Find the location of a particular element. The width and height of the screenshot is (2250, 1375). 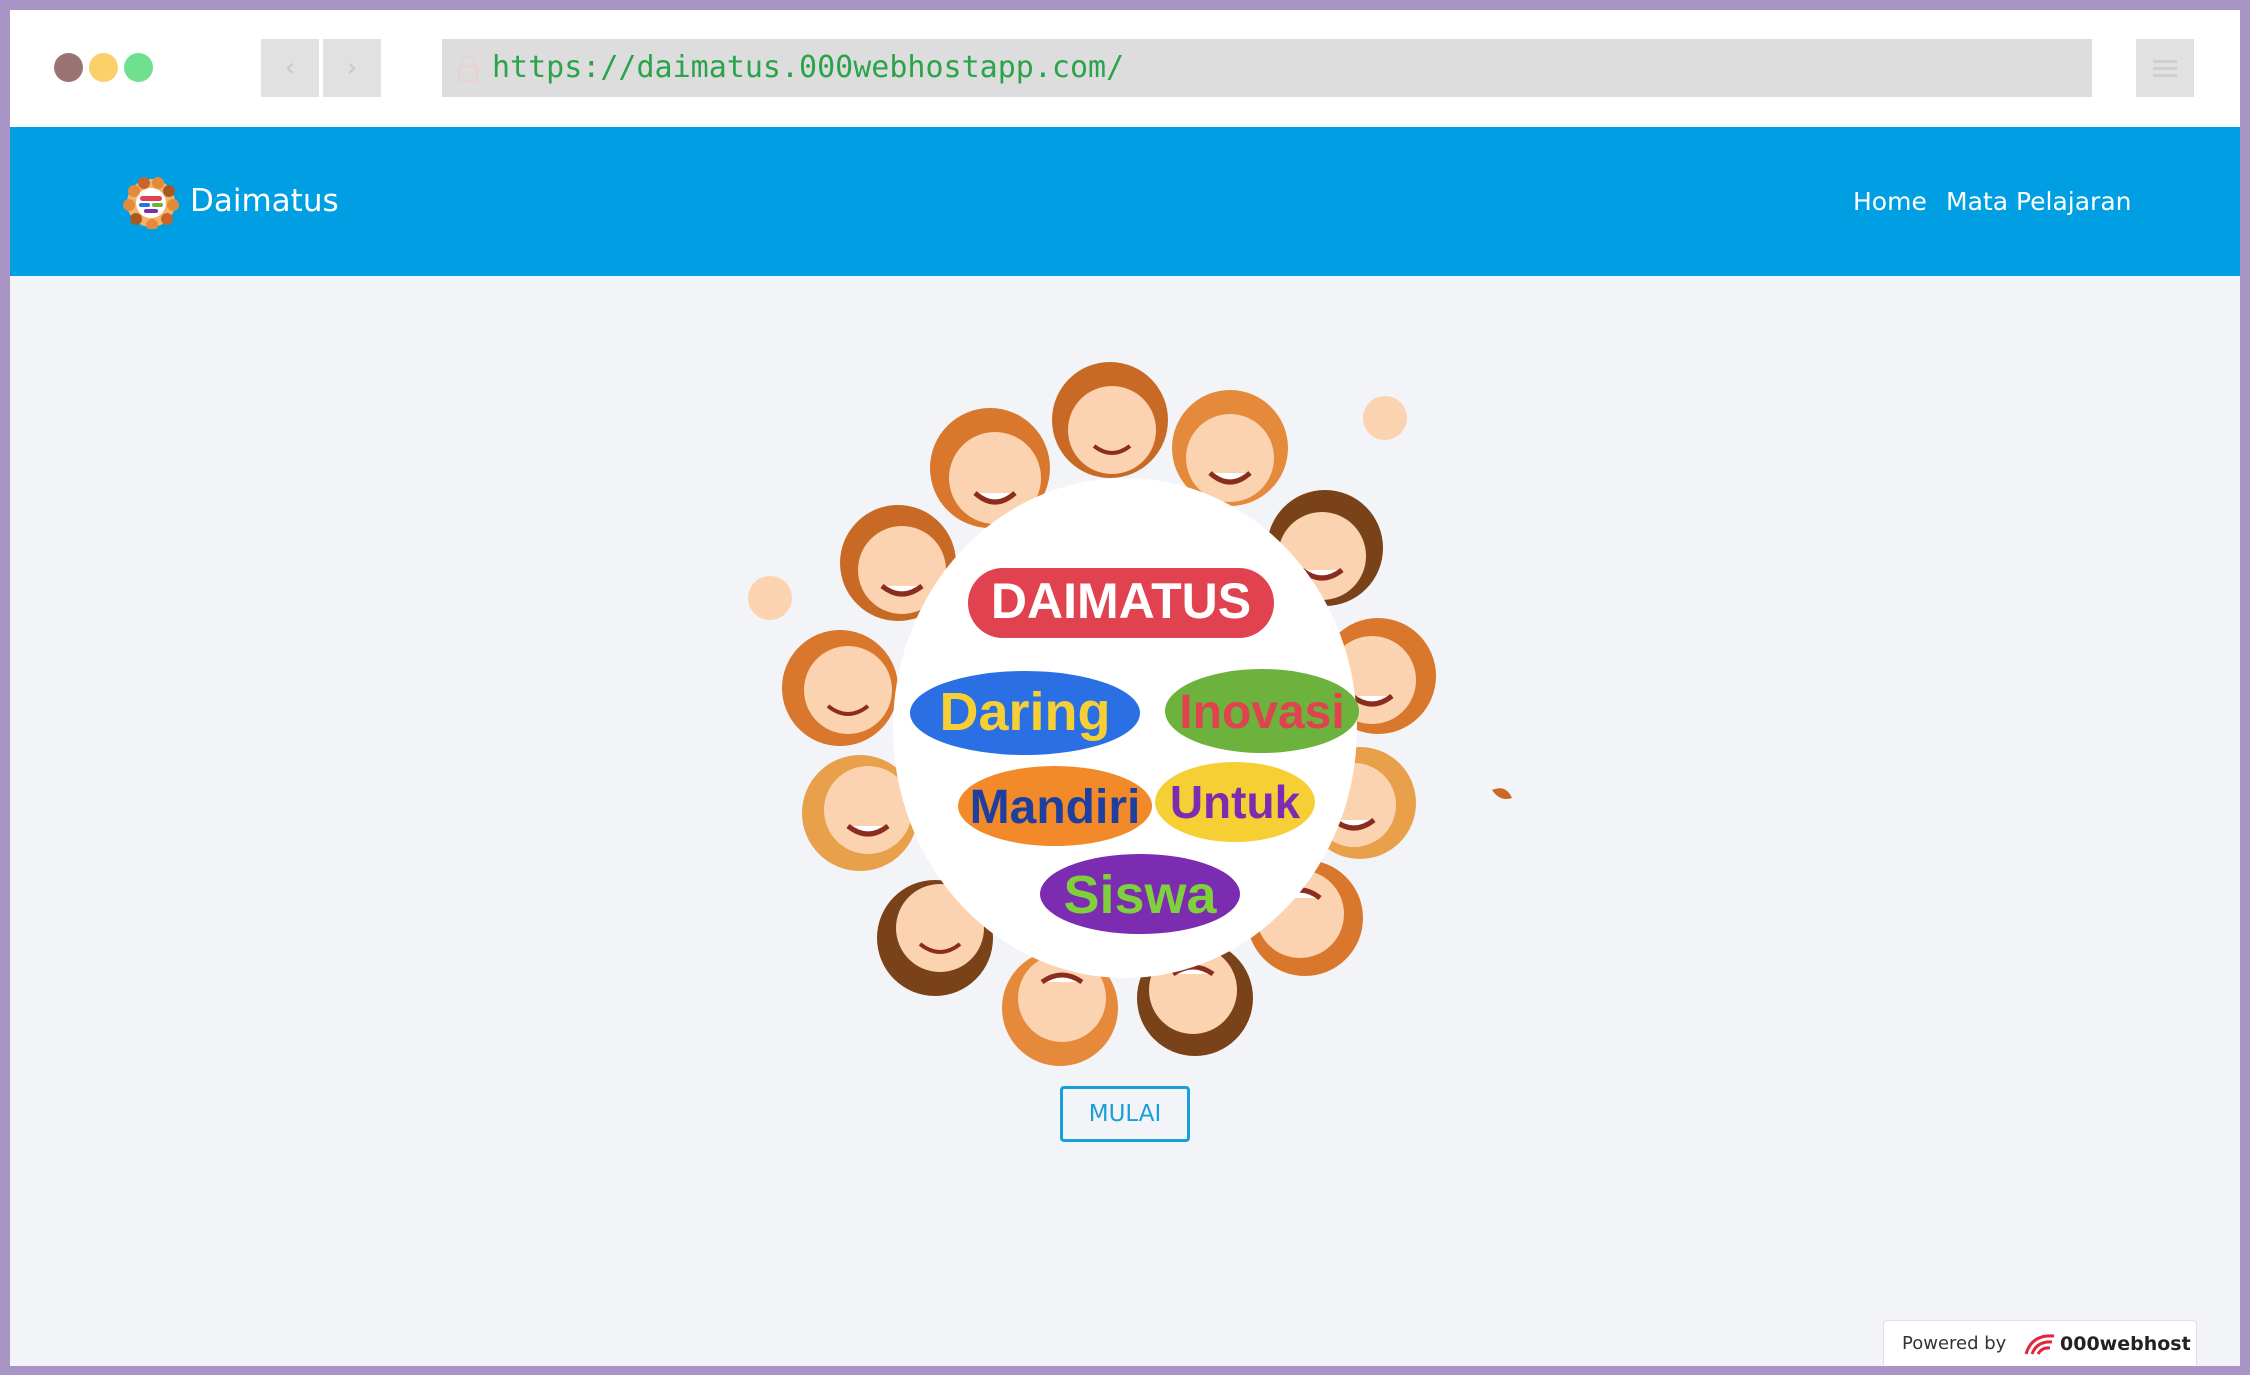

nav-link-mata-pelajaran: Mata Pelajaran is located at coordinates (2039, 201).